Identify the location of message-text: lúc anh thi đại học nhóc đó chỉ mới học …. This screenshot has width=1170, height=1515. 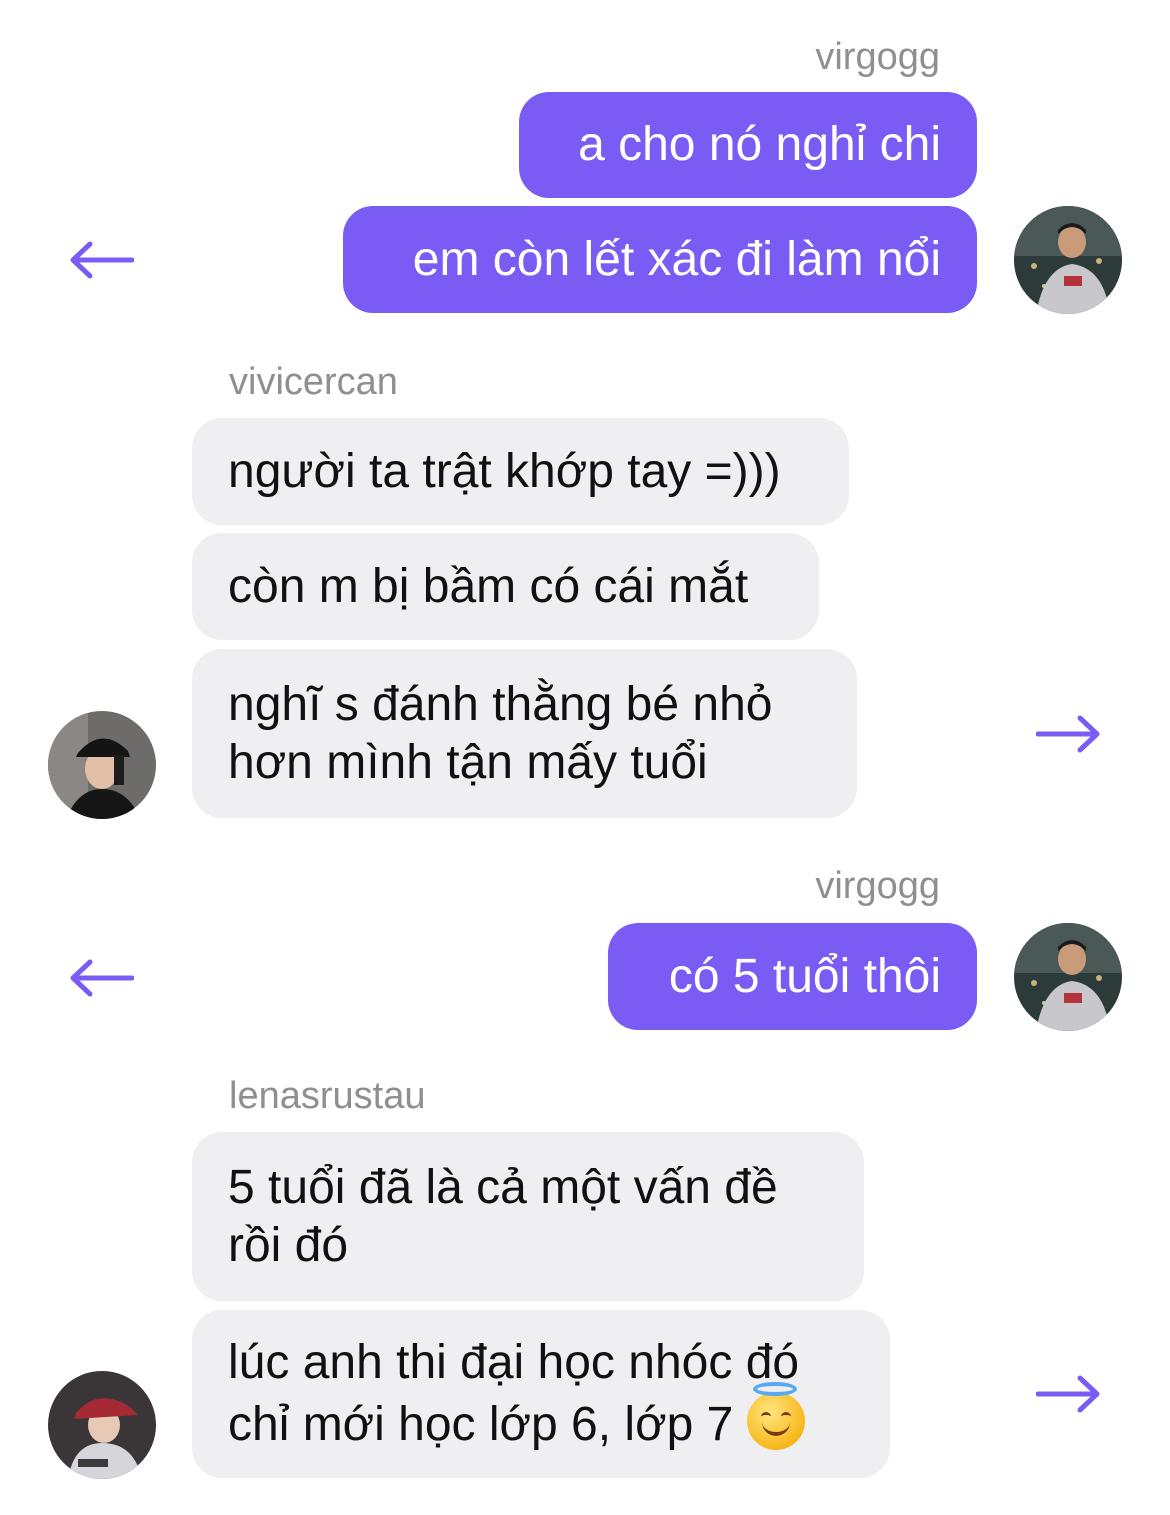
(517, 1394).